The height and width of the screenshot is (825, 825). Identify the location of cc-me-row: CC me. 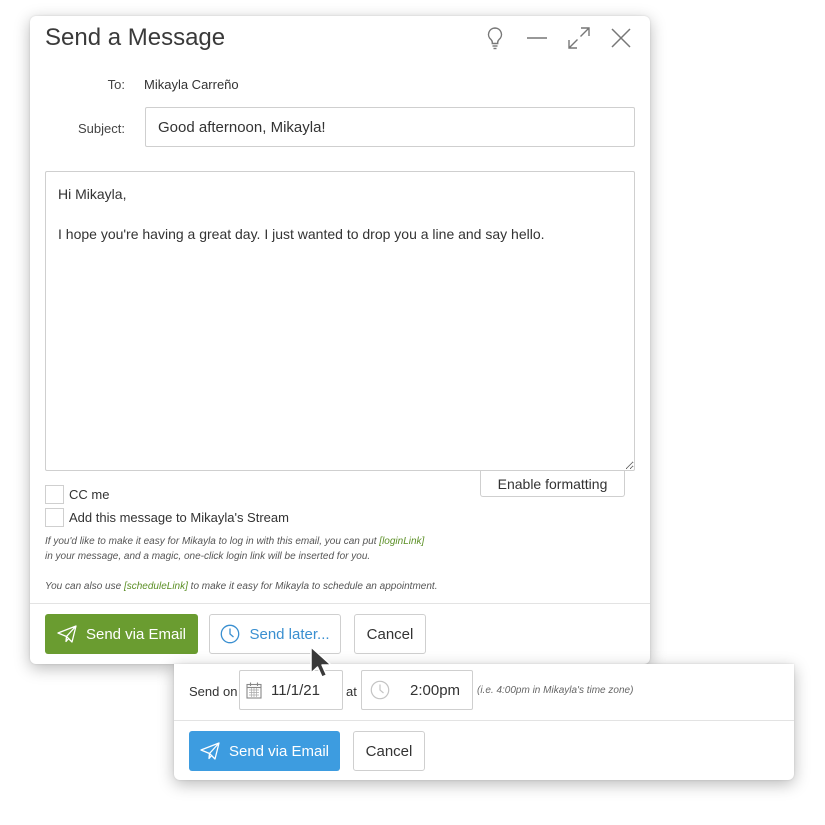
(77, 494).